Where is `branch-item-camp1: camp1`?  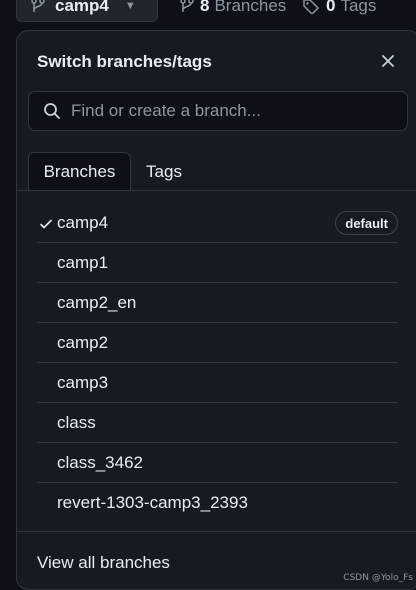 branch-item-camp1: camp1 is located at coordinates (217, 263).